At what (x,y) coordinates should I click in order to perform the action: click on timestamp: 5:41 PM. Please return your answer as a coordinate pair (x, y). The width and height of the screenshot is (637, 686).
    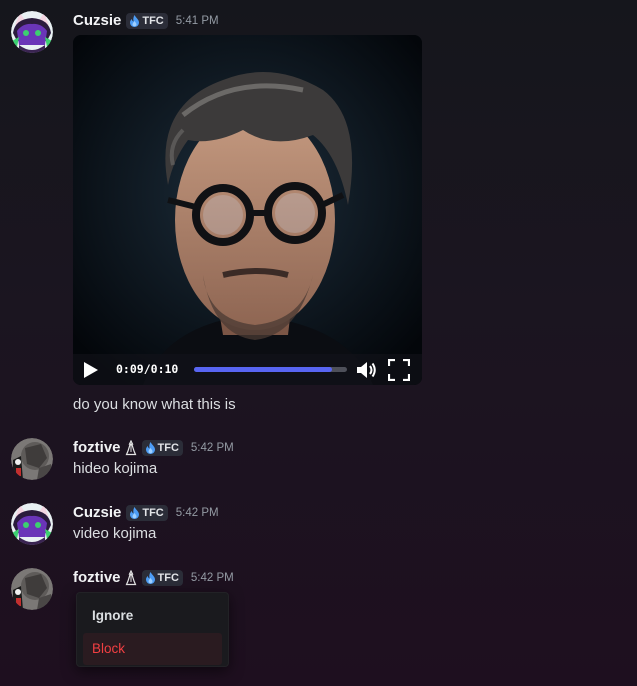
    Looking at the image, I should click on (197, 21).